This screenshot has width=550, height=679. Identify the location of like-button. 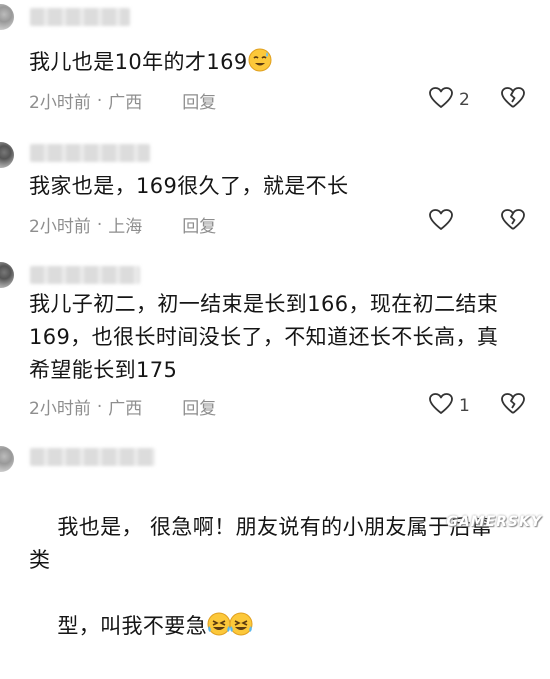
(443, 222).